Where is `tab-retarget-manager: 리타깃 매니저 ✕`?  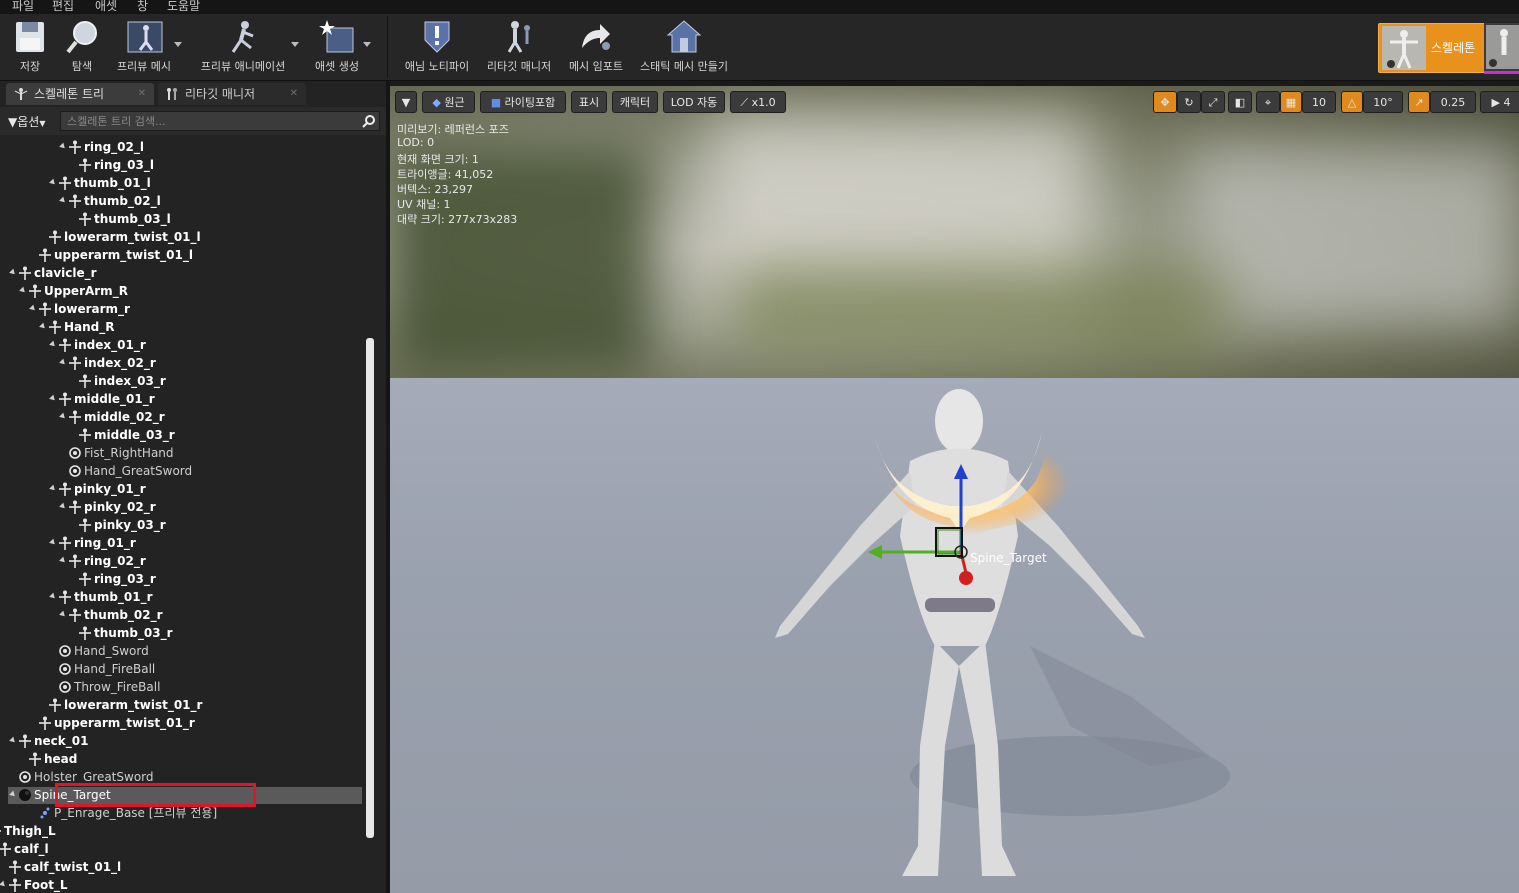 tab-retarget-manager: 리타깃 매니저 ✕ is located at coordinates (232, 94).